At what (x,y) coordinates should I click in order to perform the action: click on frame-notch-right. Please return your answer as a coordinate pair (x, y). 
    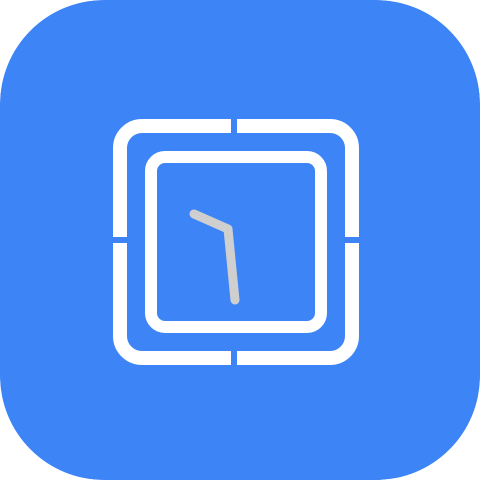
    Looking at the image, I should click on (349, 240).